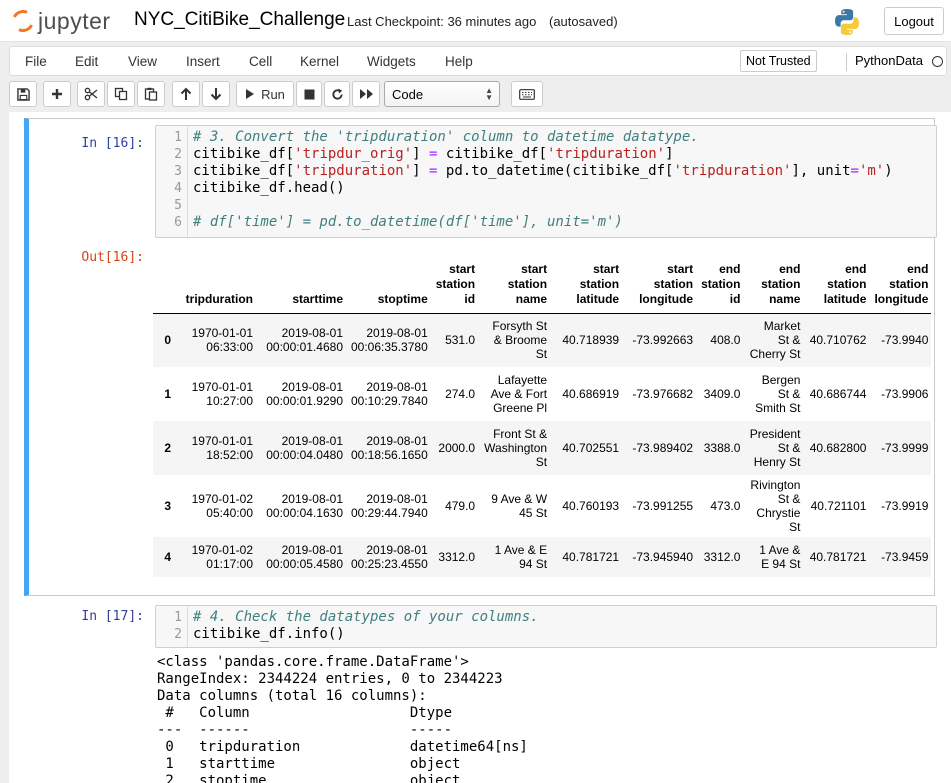  I want to click on add-cell-button, so click(57, 94).